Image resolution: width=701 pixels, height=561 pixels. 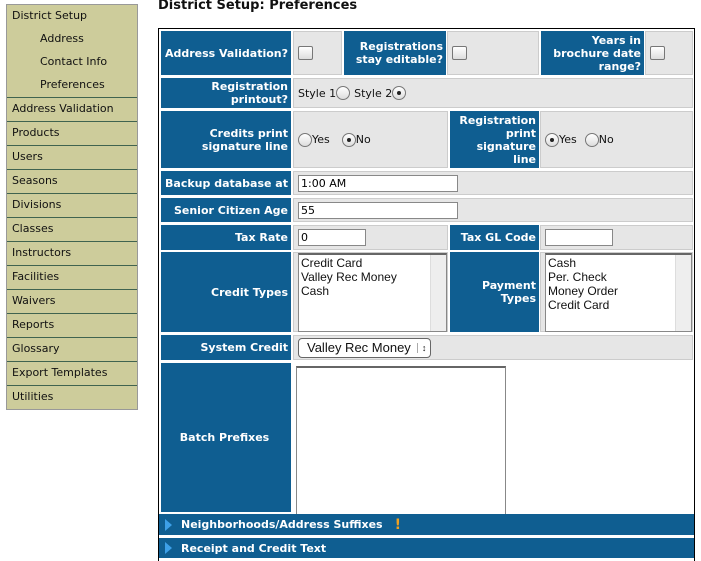 I want to click on senior-age-cell, so click(x=493, y=210).